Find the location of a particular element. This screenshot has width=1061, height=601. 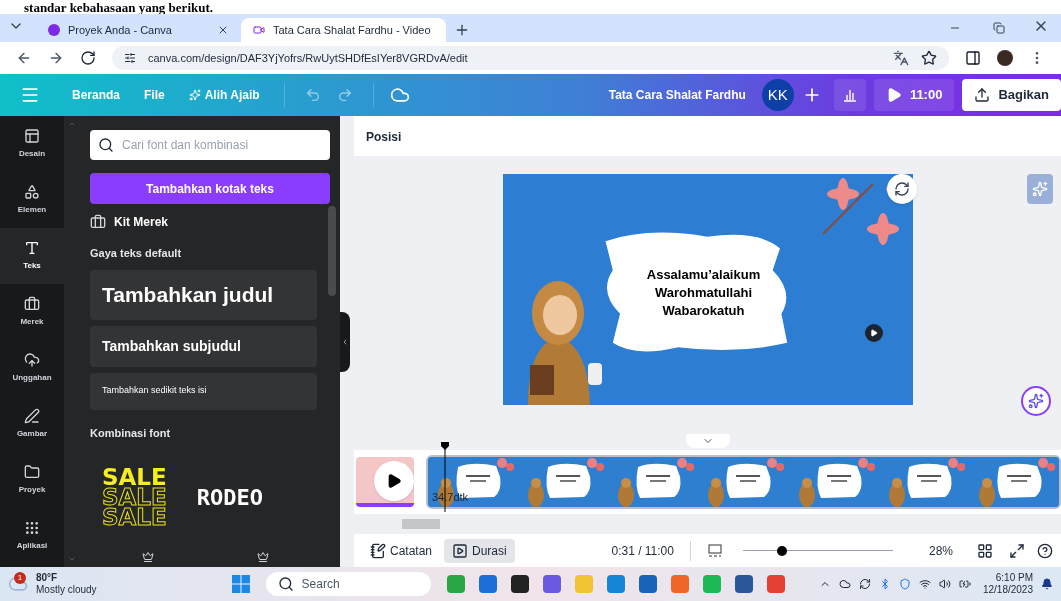

section-heading: Gaya teks default is located at coordinates (136, 253).